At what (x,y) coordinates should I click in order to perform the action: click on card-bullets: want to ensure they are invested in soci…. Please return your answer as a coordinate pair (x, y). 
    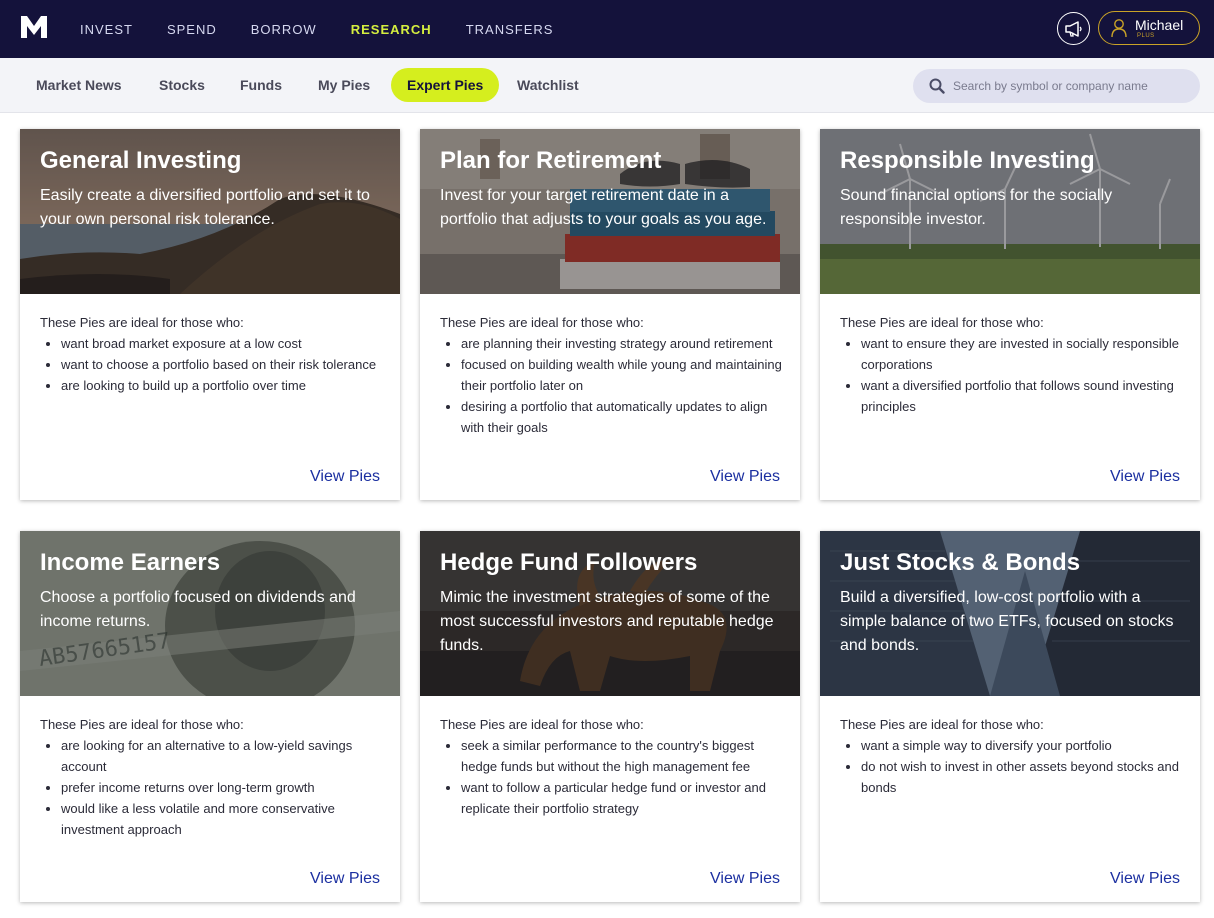
    Looking at the image, I should click on (1023, 375).